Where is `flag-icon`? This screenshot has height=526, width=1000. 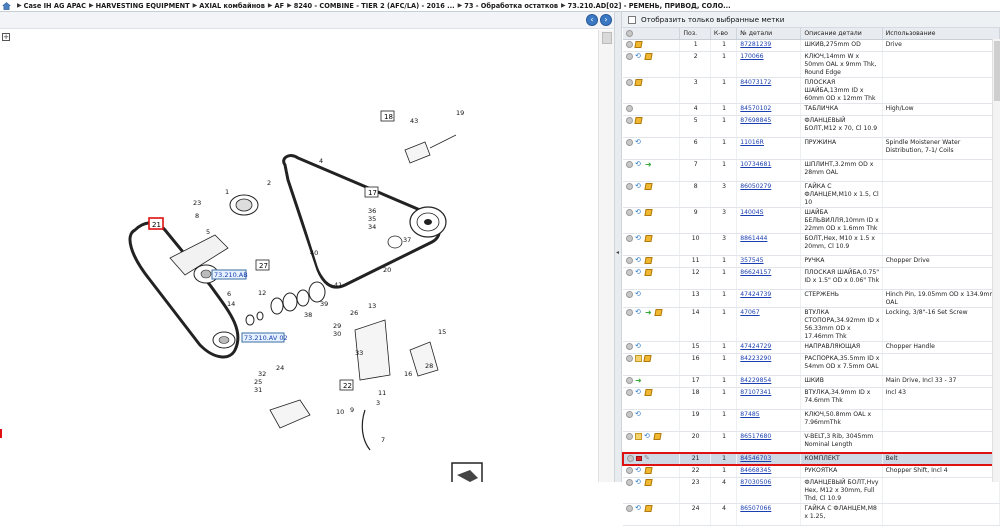
flag-icon is located at coordinates (639, 458).